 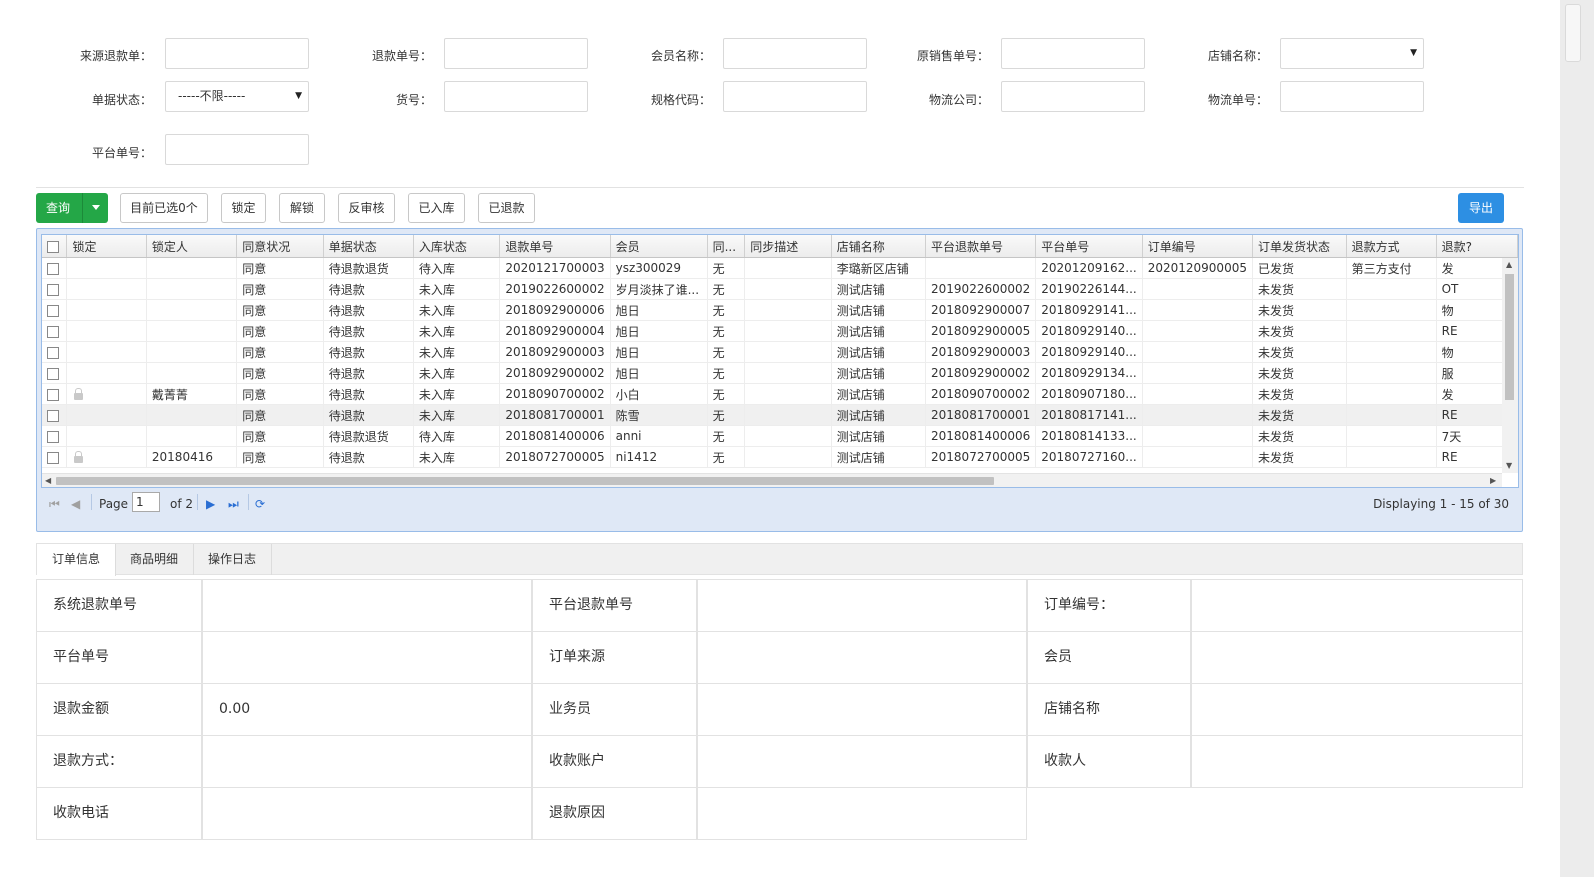 What do you see at coordinates (192, 457) in the screenshot?
I see `locker-cell: 20180416` at bounding box center [192, 457].